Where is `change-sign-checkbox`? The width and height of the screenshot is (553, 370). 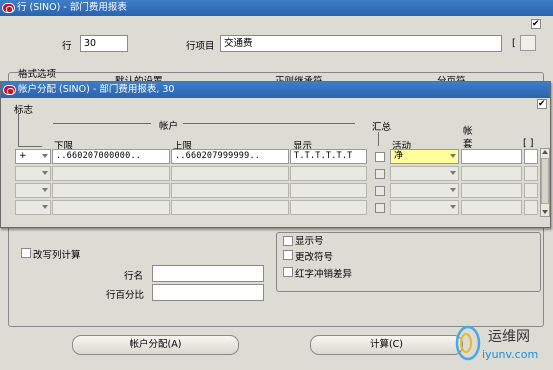
change-sign-checkbox is located at coordinates (288, 255).